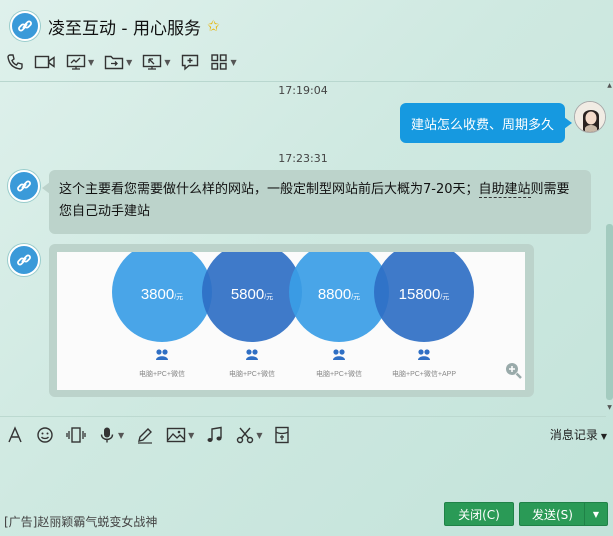  I want to click on phone-icon, so click(15, 62).